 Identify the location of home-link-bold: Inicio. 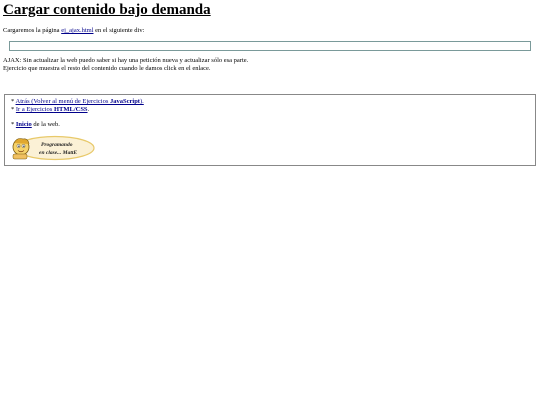
(23, 124).